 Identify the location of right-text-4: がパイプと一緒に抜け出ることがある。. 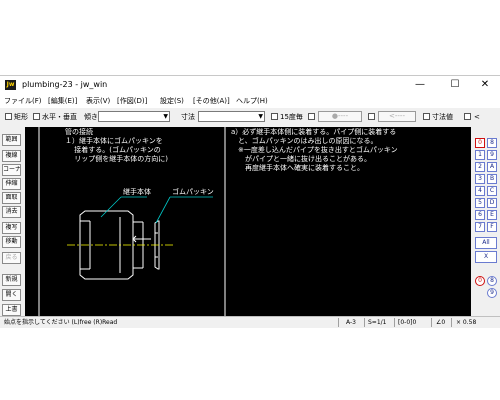
(301, 159).